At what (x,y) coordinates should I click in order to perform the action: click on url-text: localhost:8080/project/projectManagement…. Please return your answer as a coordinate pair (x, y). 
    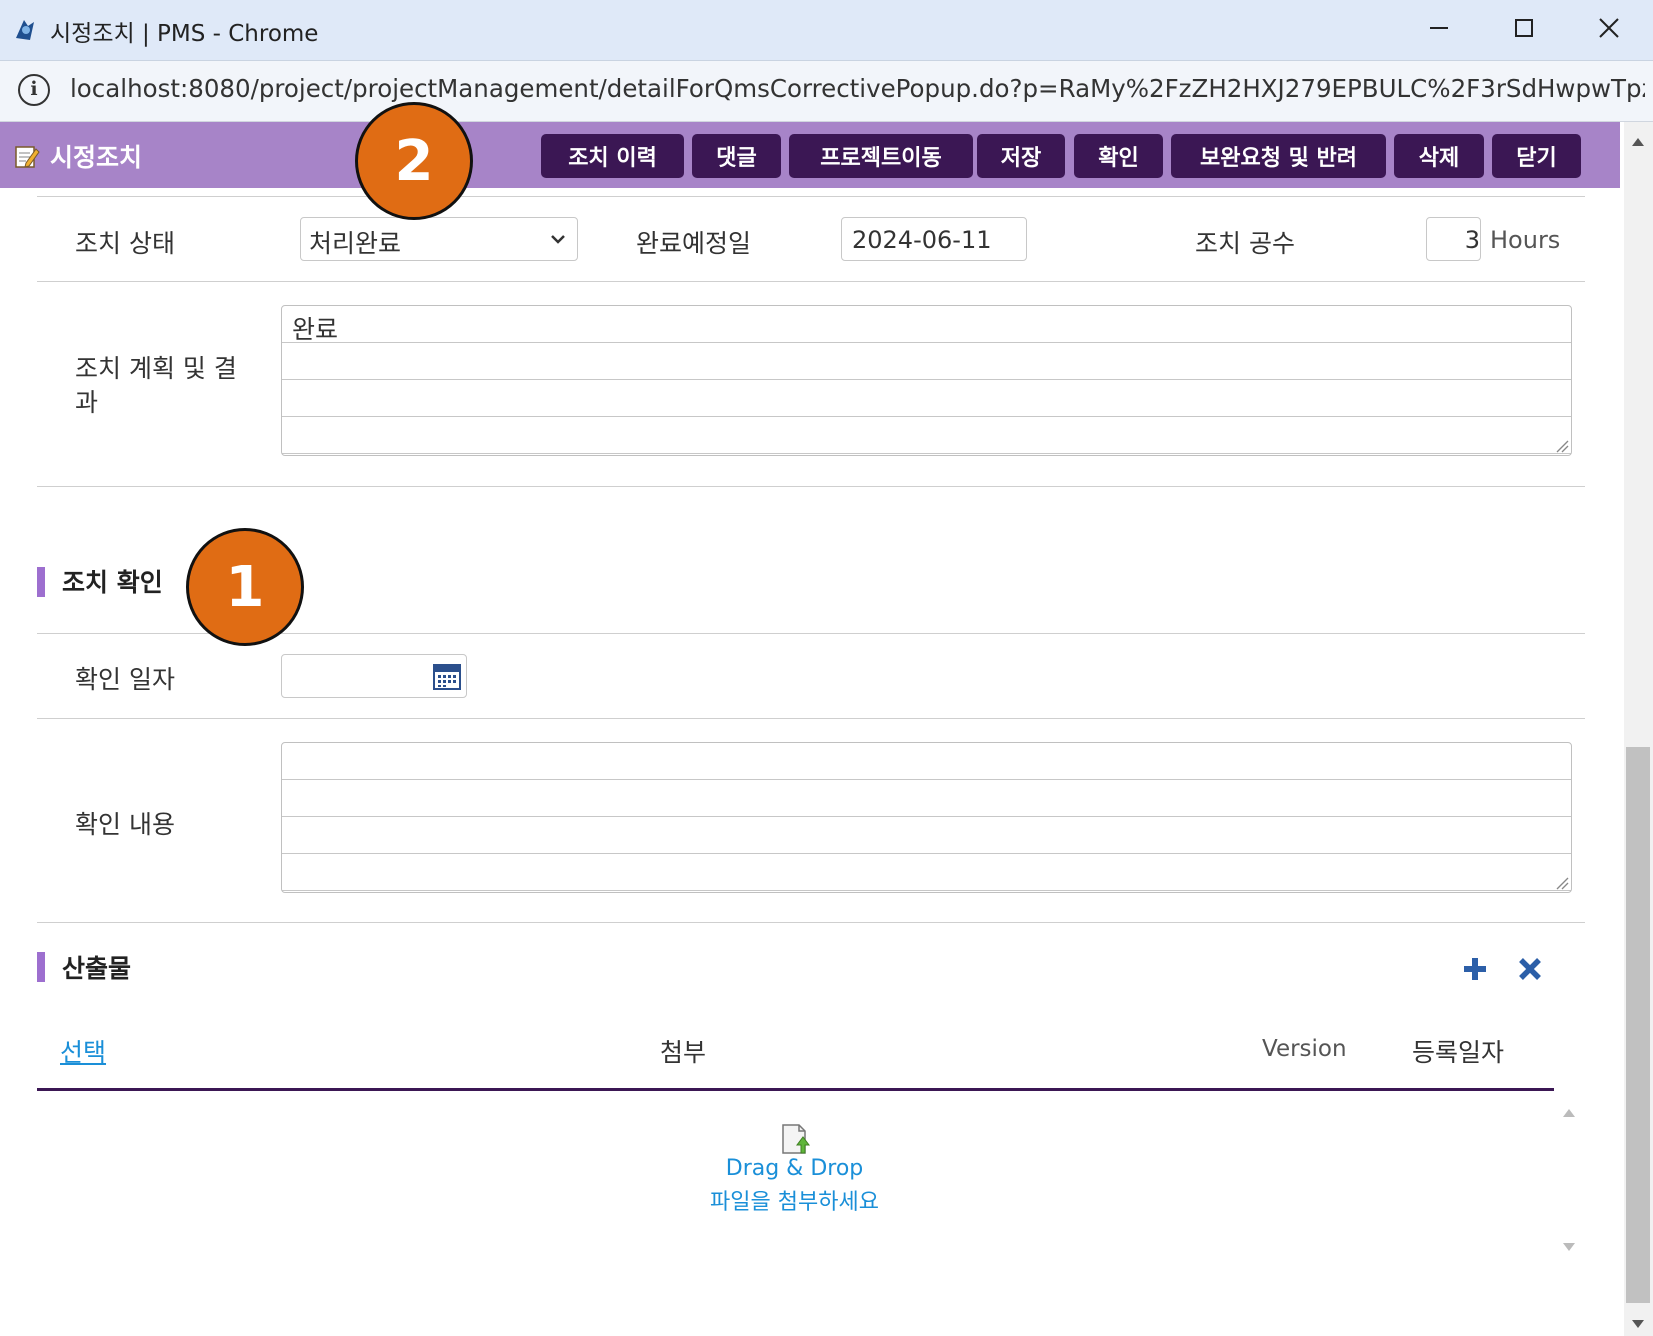
    Looking at the image, I should click on (857, 88).